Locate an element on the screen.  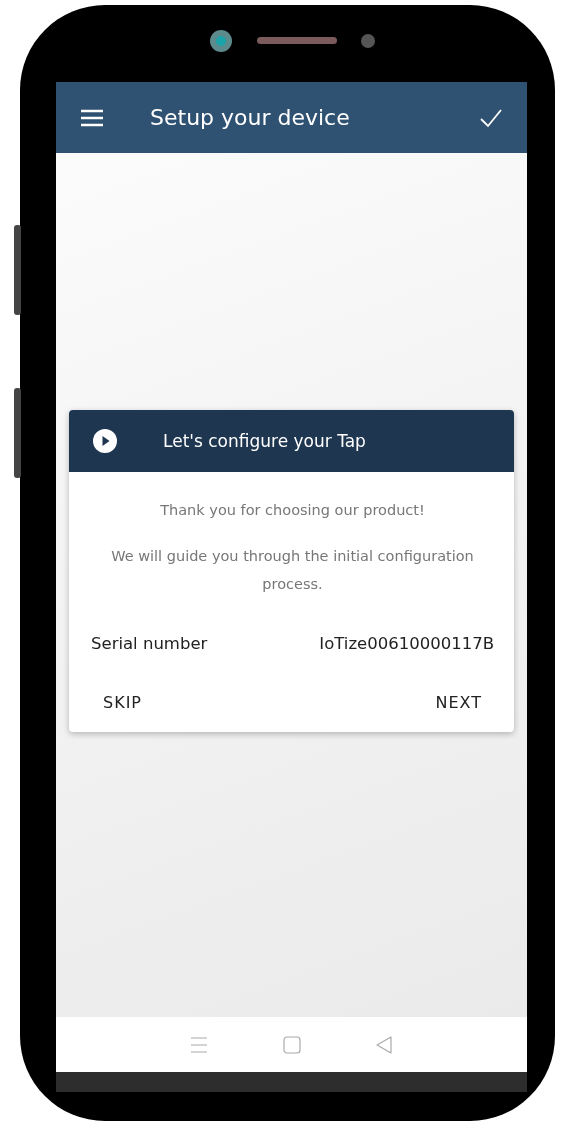
field-value: IoTize00610000117B is located at coordinates (406, 643).